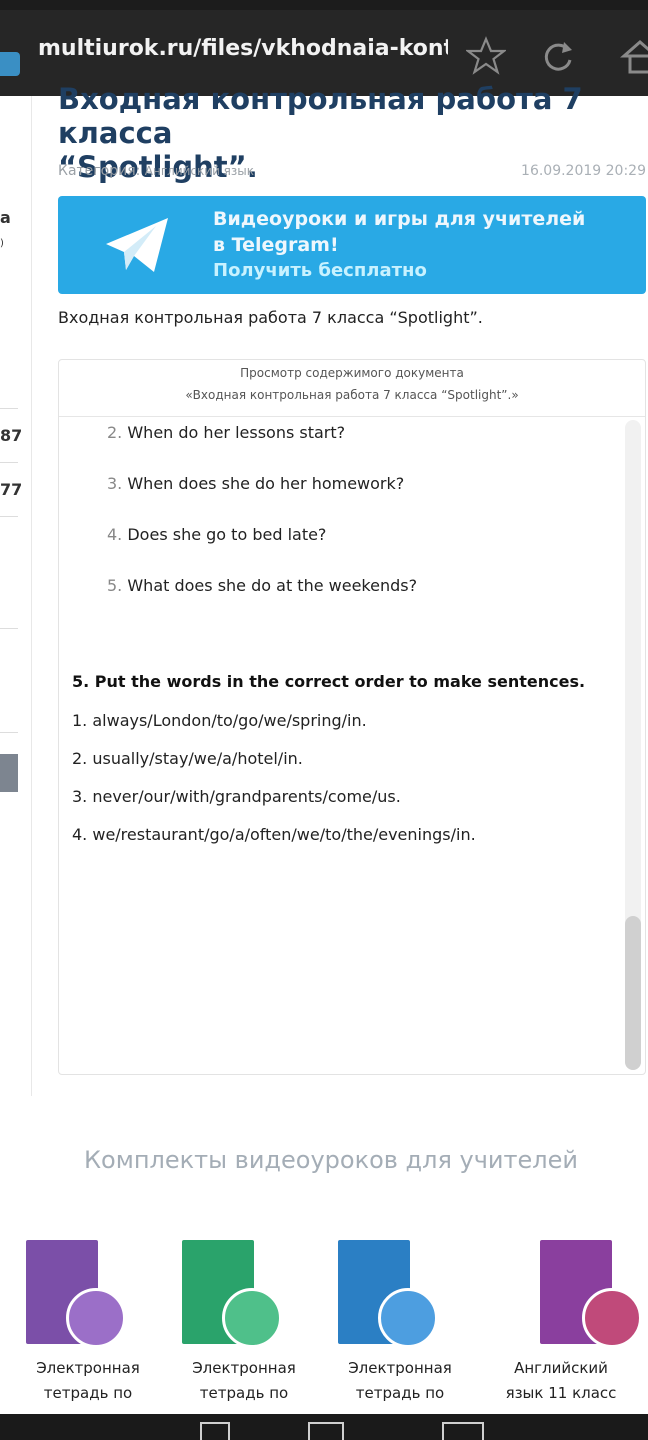 The height and width of the screenshot is (1440, 648). Describe the element at coordinates (633, 993) in the screenshot. I see `document-scrollbar-thumb` at that location.